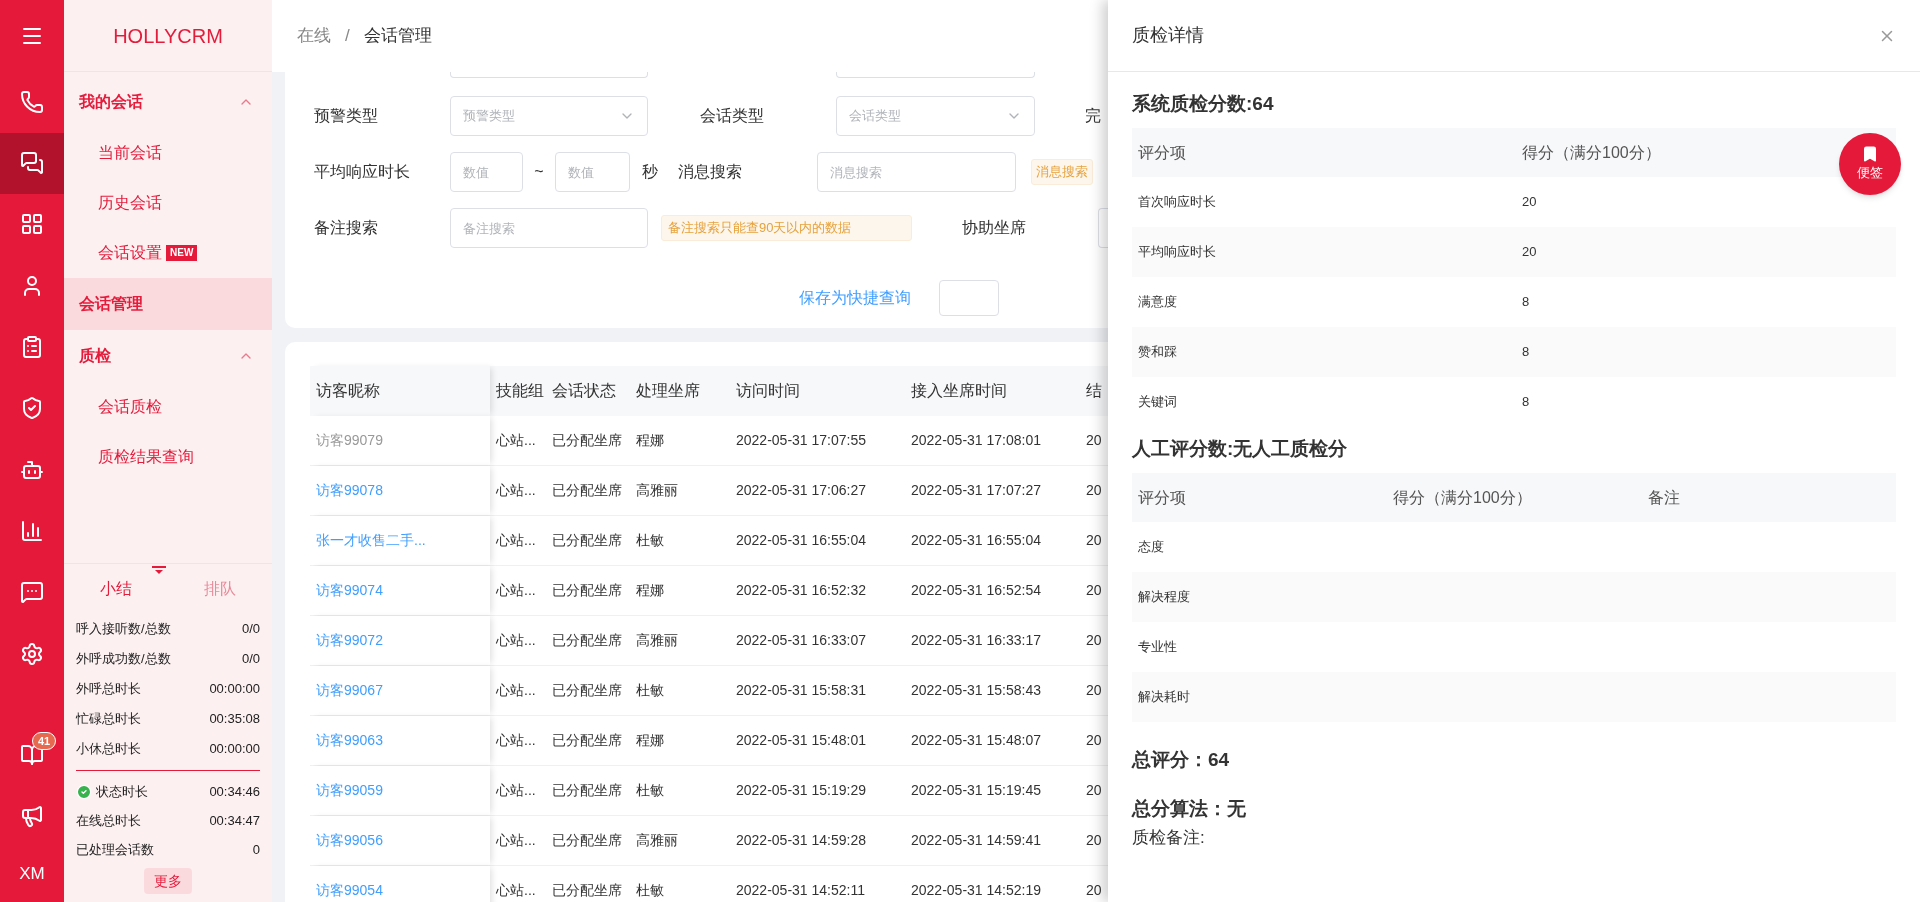  Describe the element at coordinates (1177, 202) in the screenshot. I see `table-cell: 首次响应时长` at that location.